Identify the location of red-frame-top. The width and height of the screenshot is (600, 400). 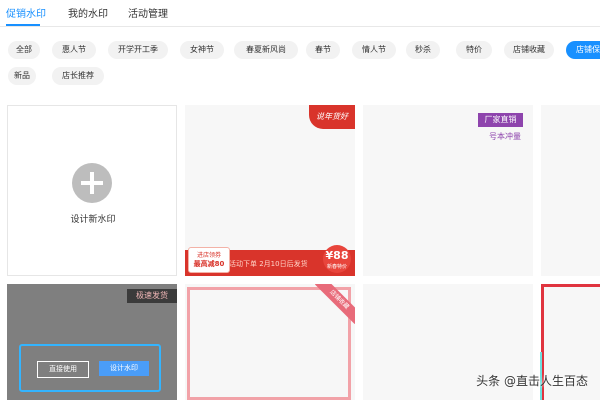
(570, 285).